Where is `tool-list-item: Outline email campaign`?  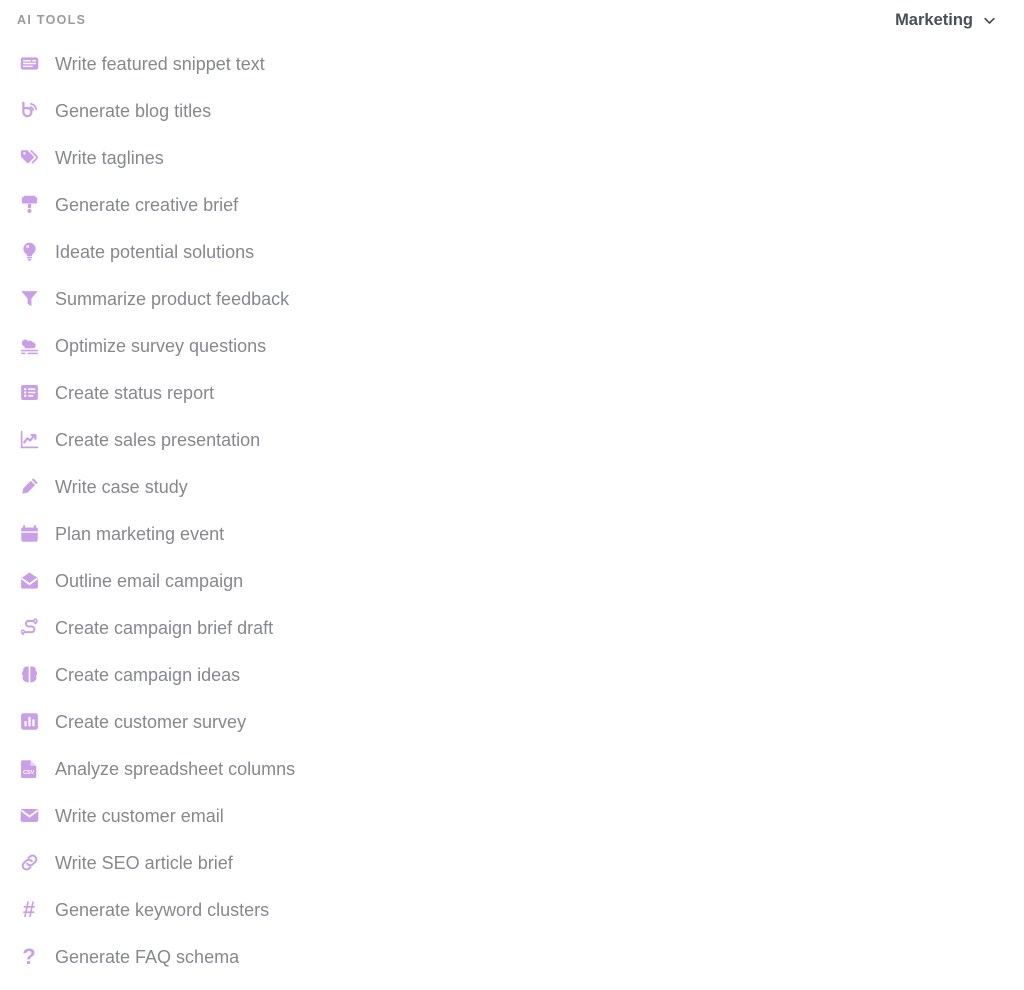
tool-list-item: Outline email campaign is located at coordinates (512, 580).